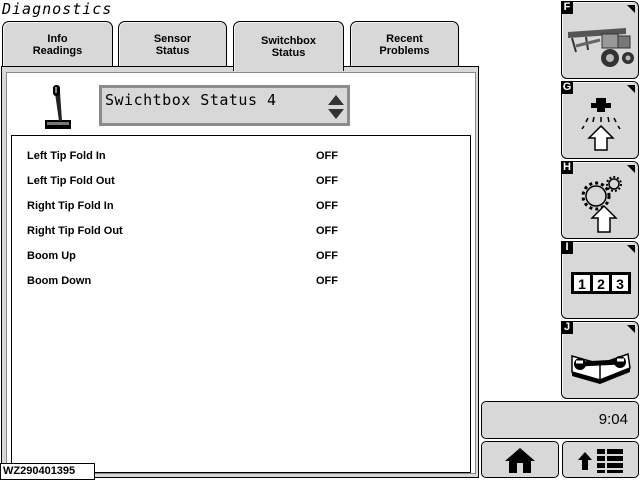 This screenshot has height=480, width=640. What do you see at coordinates (51, 256) in the screenshot?
I see `switch-name: Boom Up` at bounding box center [51, 256].